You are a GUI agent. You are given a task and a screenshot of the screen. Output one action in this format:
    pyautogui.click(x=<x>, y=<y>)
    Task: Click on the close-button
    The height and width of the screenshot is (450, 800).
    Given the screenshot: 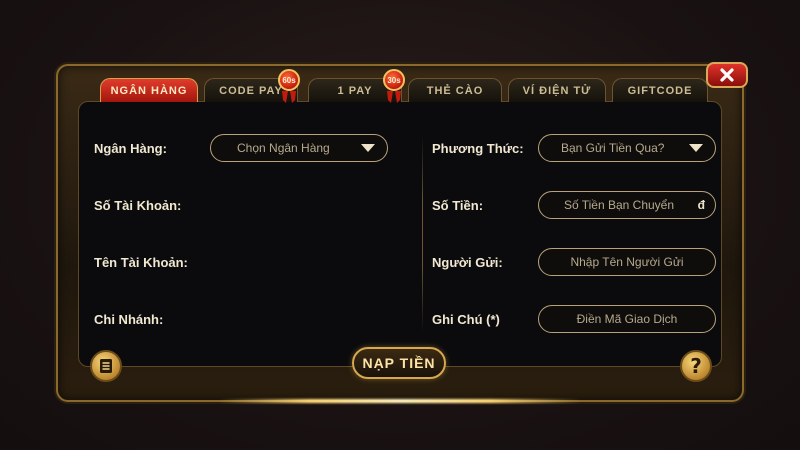 What is the action you would take?
    pyautogui.click(x=727, y=75)
    